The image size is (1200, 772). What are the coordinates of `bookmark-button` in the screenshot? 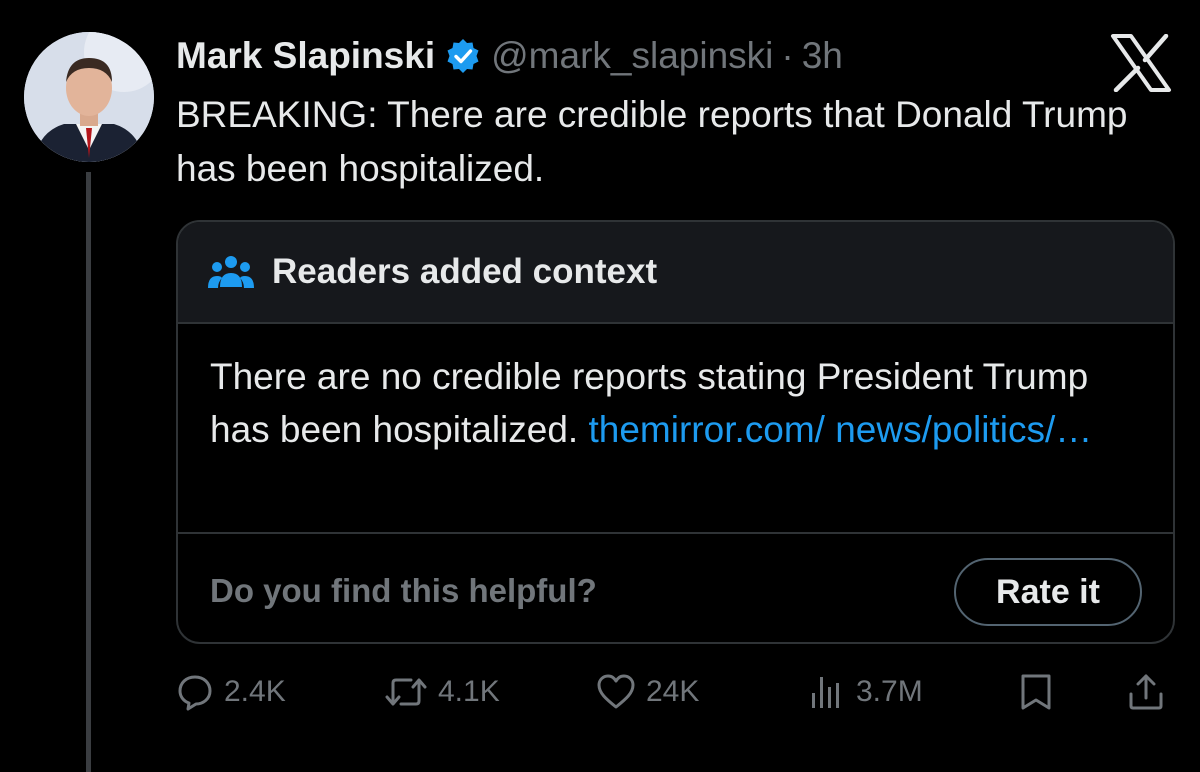 It's located at (1036, 692).